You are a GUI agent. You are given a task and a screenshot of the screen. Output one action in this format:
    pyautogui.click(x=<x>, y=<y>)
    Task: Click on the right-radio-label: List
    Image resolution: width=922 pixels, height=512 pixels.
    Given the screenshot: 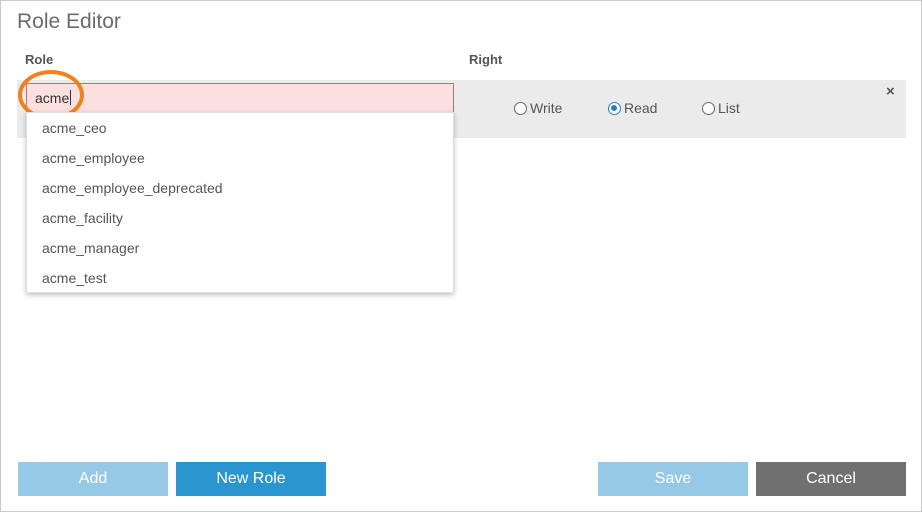 What is the action you would take?
    pyautogui.click(x=729, y=108)
    